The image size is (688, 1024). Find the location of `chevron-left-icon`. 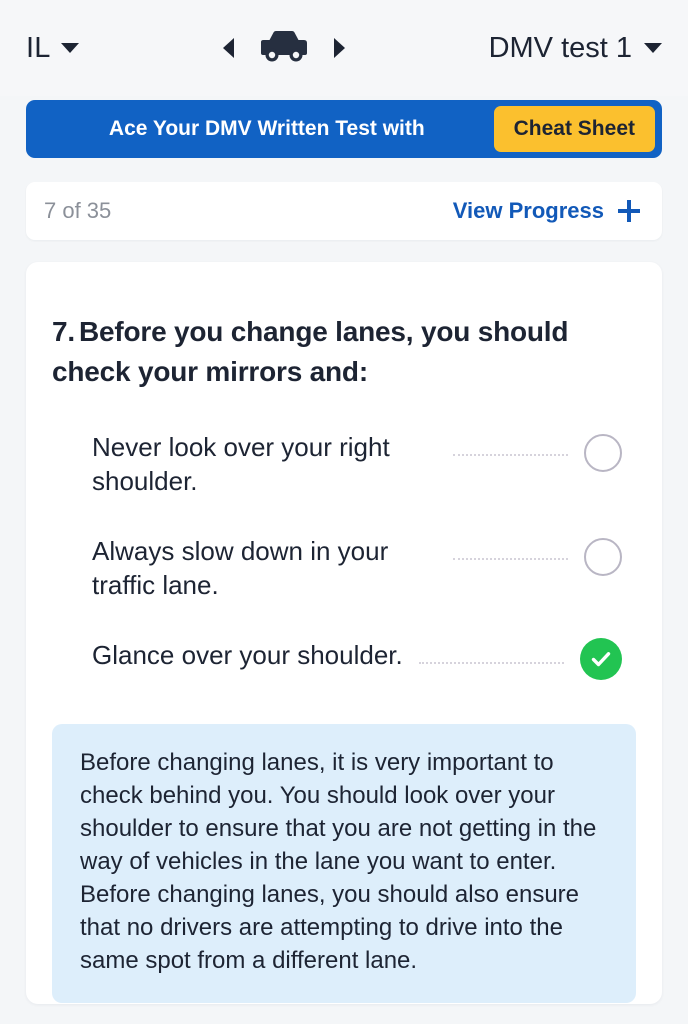

chevron-left-icon is located at coordinates (228, 48).